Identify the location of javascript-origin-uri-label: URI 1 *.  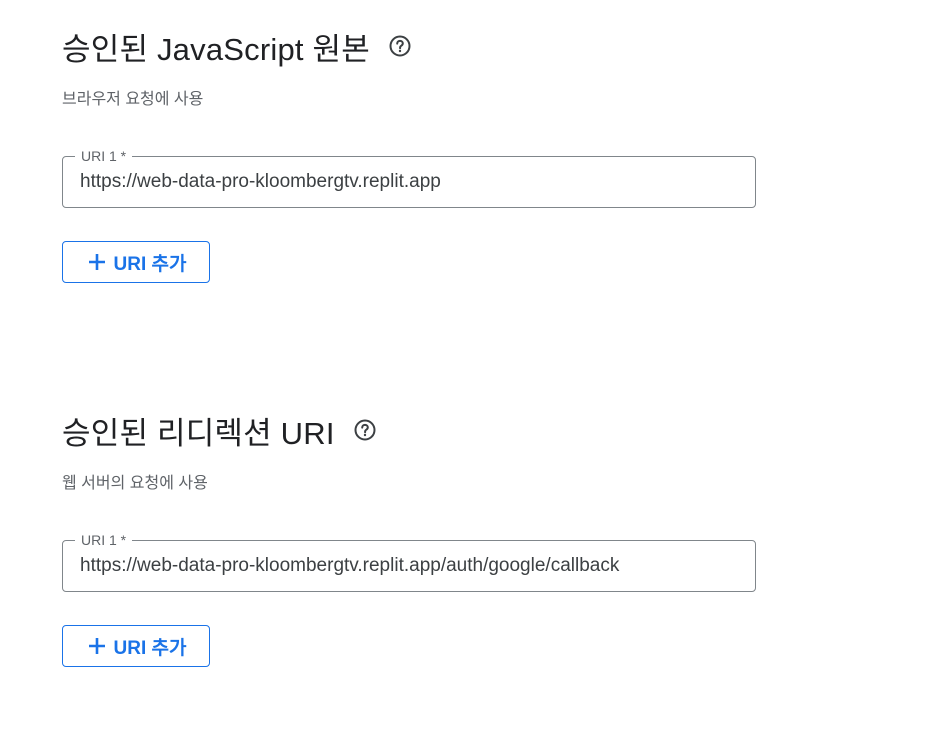
(104, 156).